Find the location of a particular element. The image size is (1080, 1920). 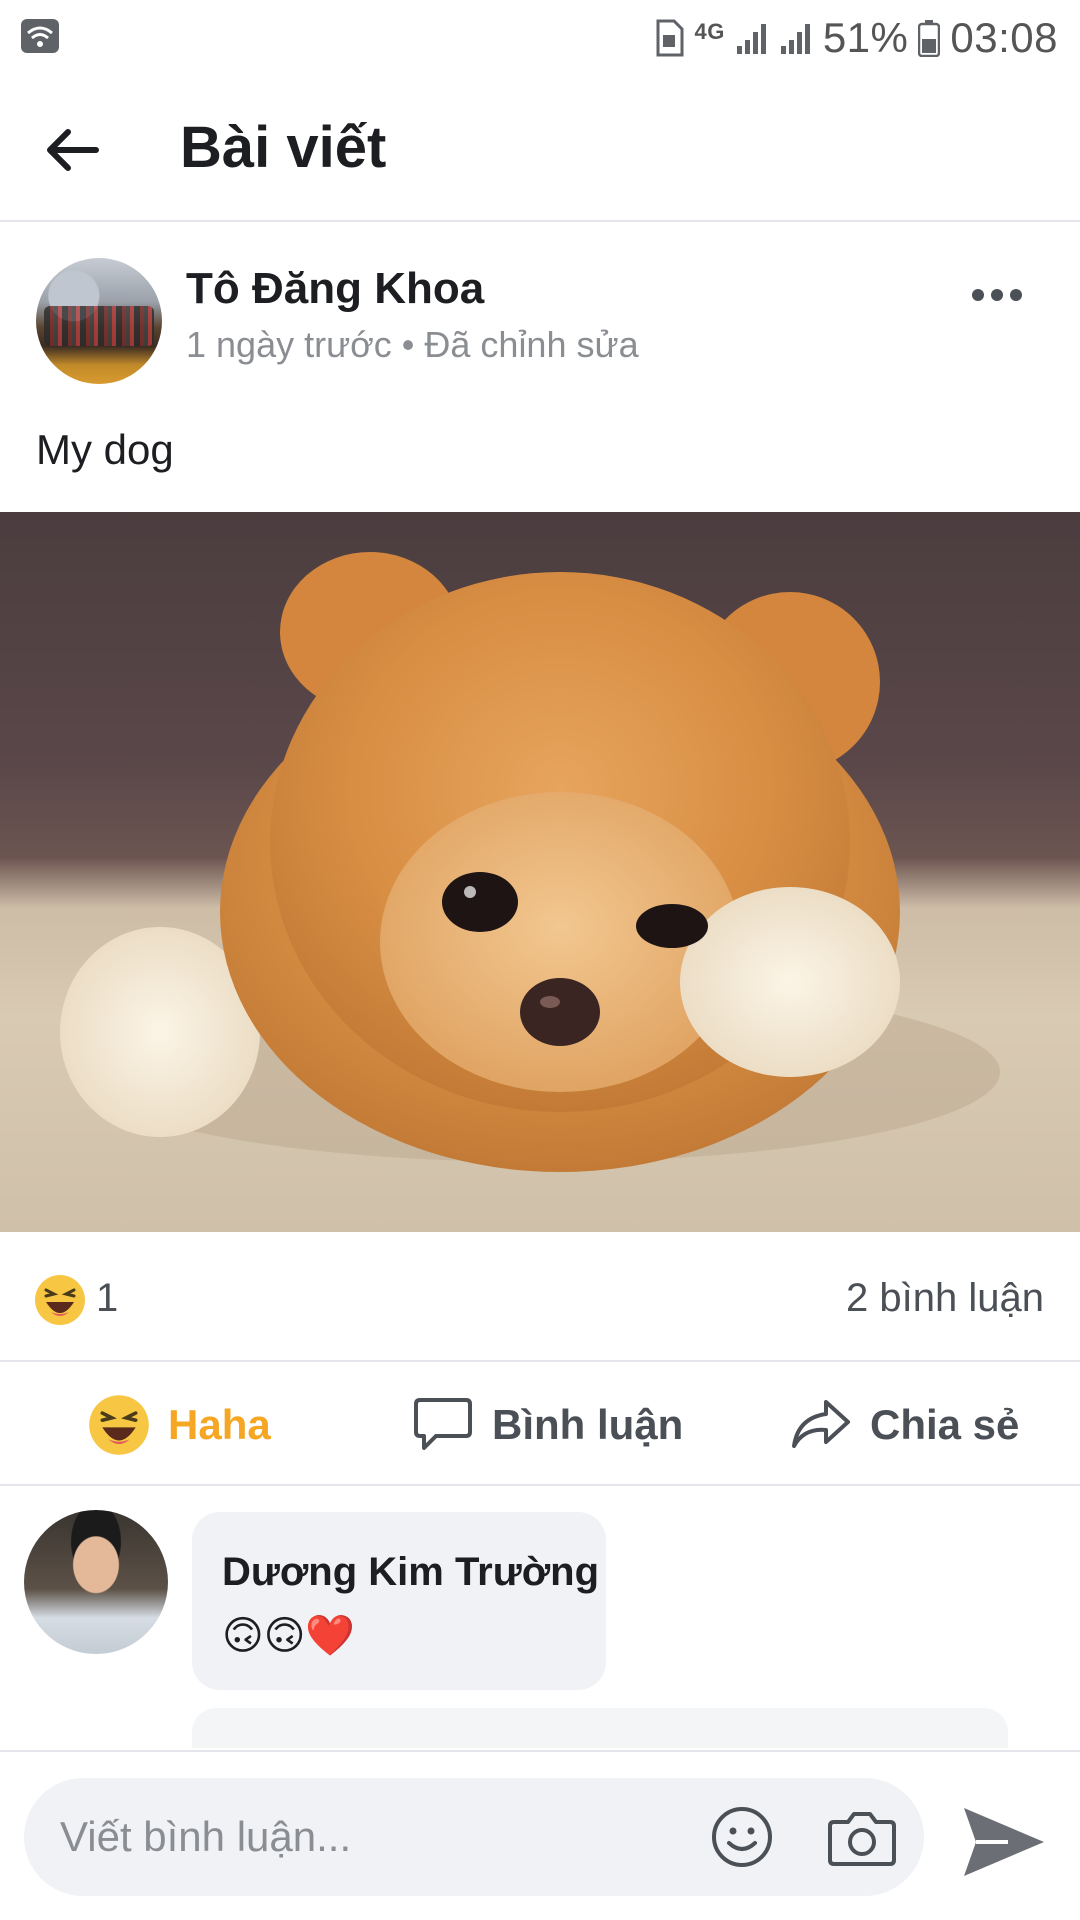

post-header: Tô Đăng Khoa 1 ngày trước • Đã chỉnh sửa is located at coordinates (540, 314).